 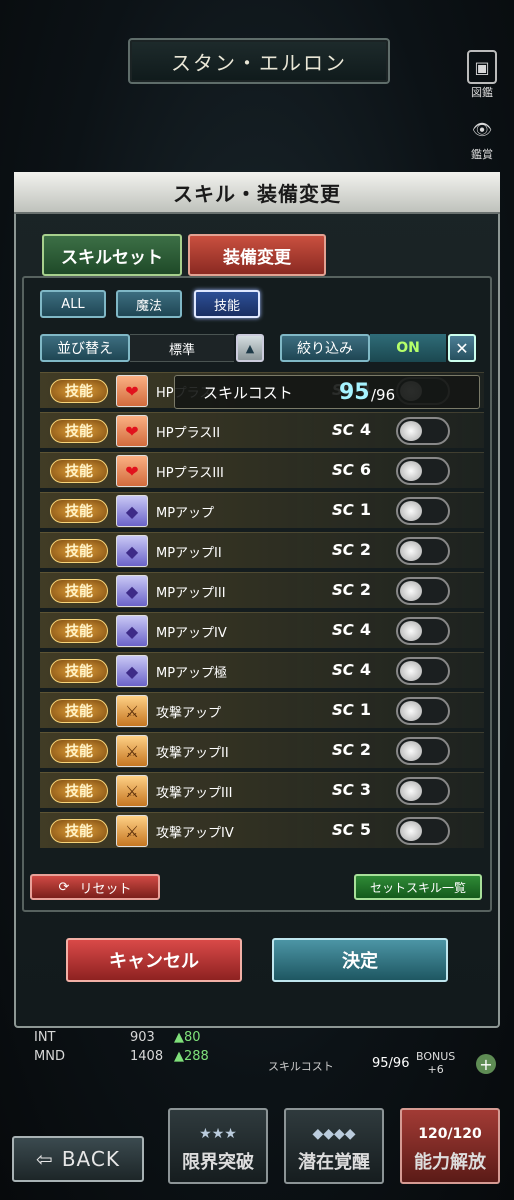 I want to click on back-arrow-icon: ⇦, so click(x=45, y=1159).